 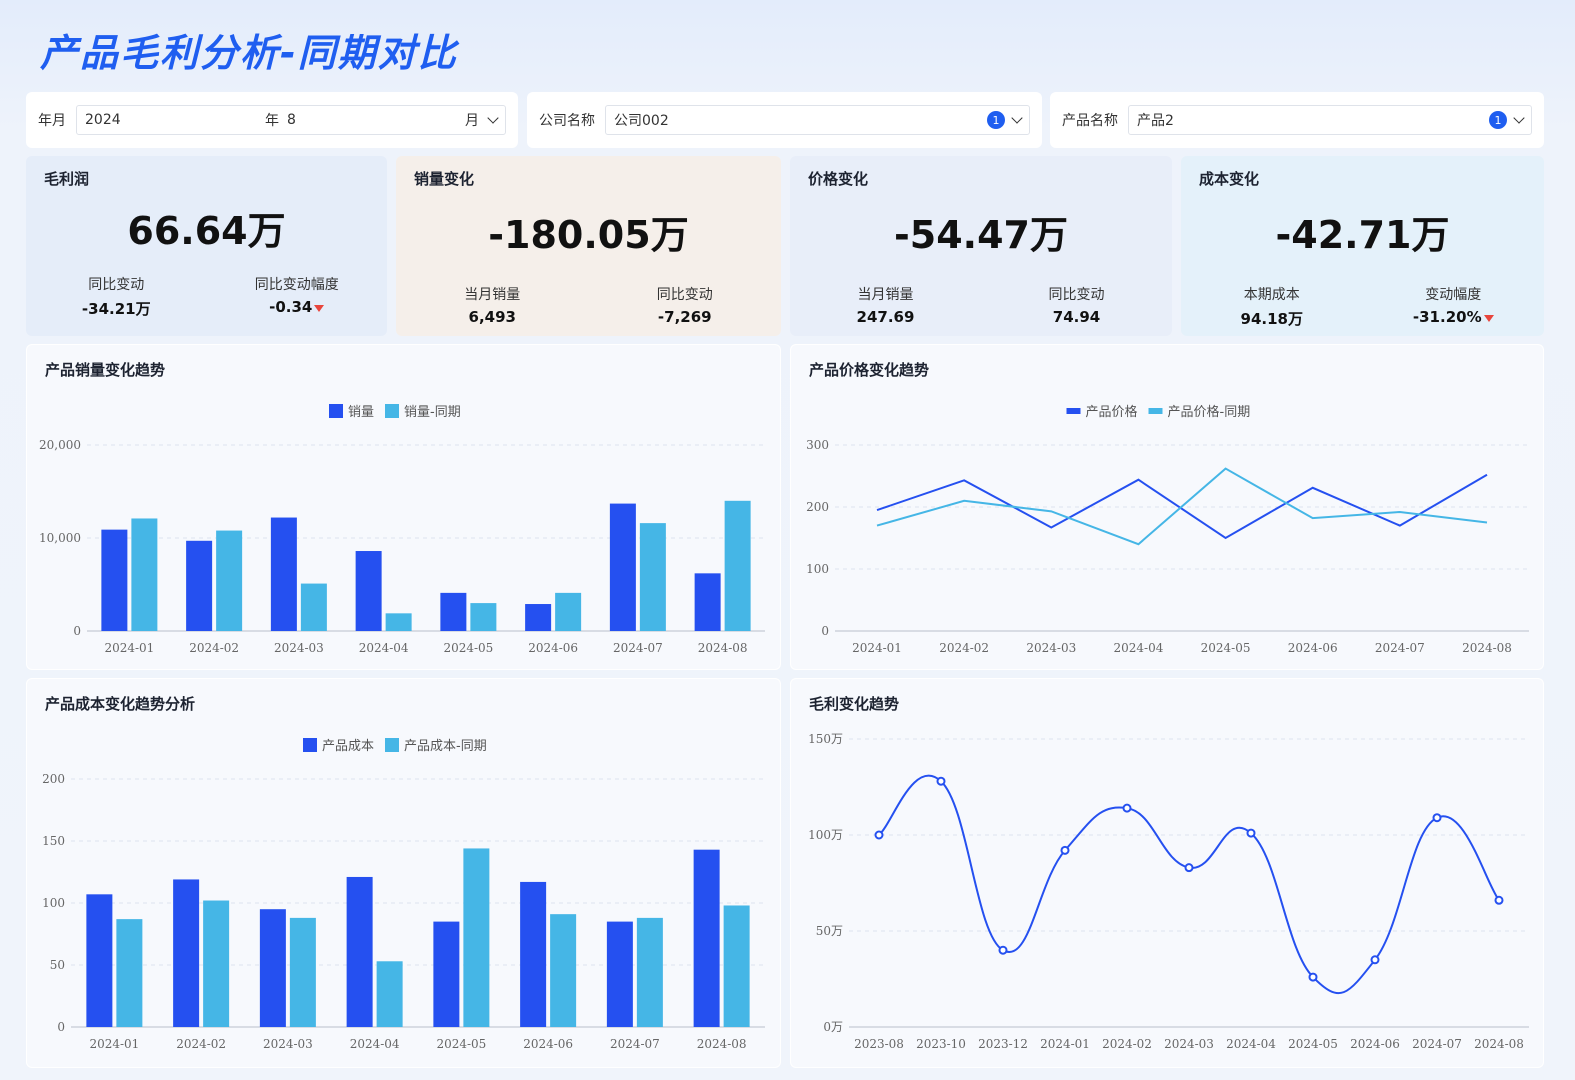 What do you see at coordinates (472, 121) in the screenshot?
I see `month-unit: 月` at bounding box center [472, 121].